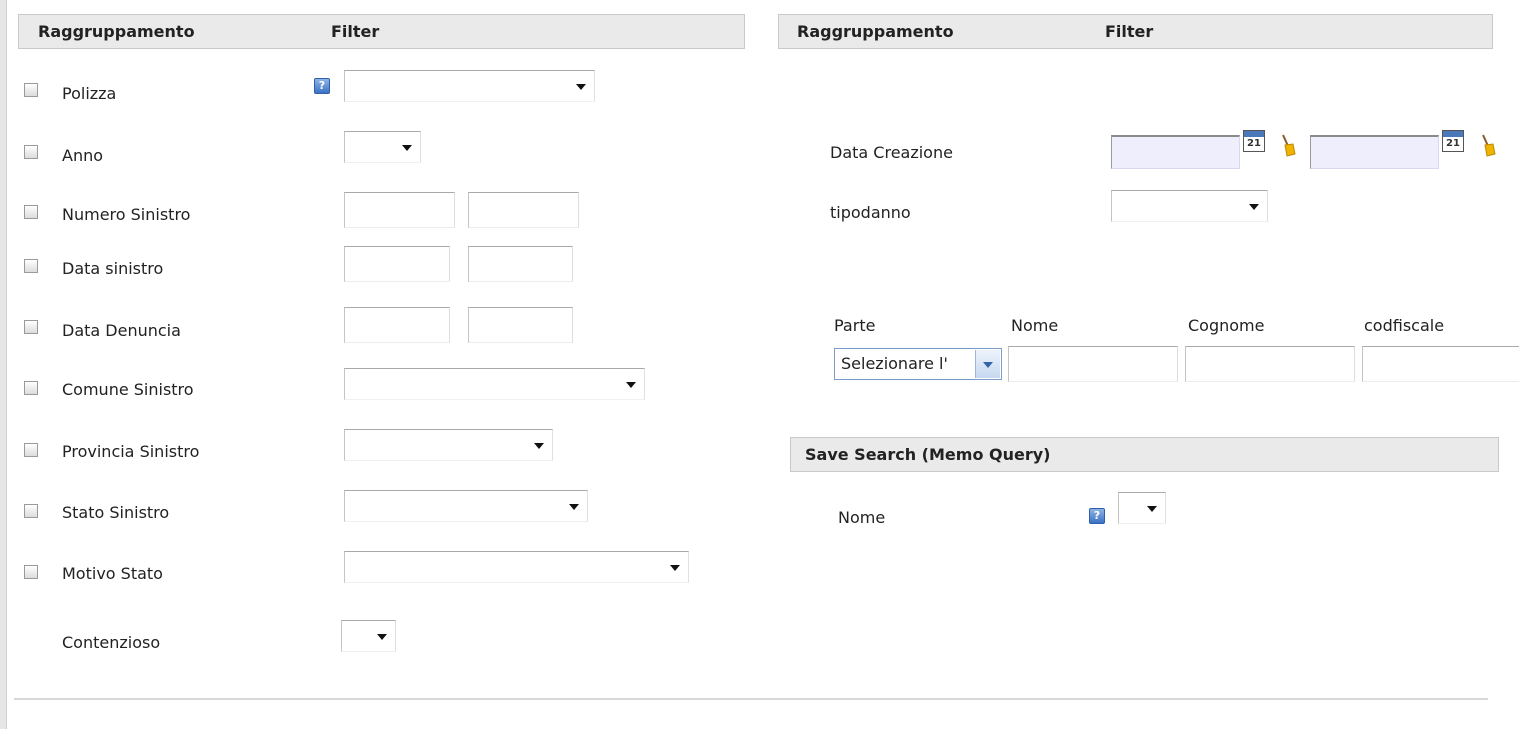 The width and height of the screenshot is (1519, 729). Describe the element at coordinates (520, 264) in the screenshot. I see `input-data-sinistro-to` at that location.